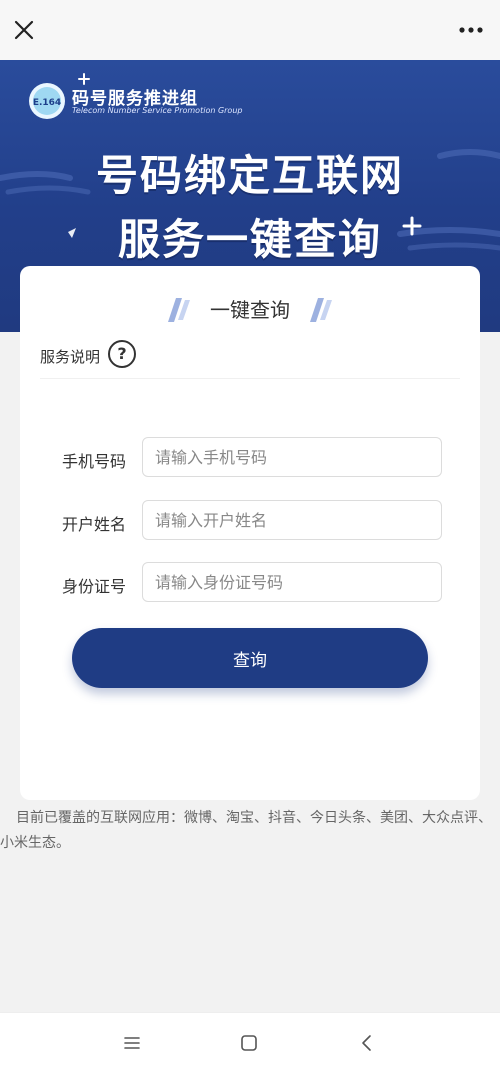  Describe the element at coordinates (246, 830) in the screenshot. I see `coverage-note: 目前已覆盖的互联网应用：微博、淘宝、抖音、今日头条、美团、大众点评、小米生态。` at that location.